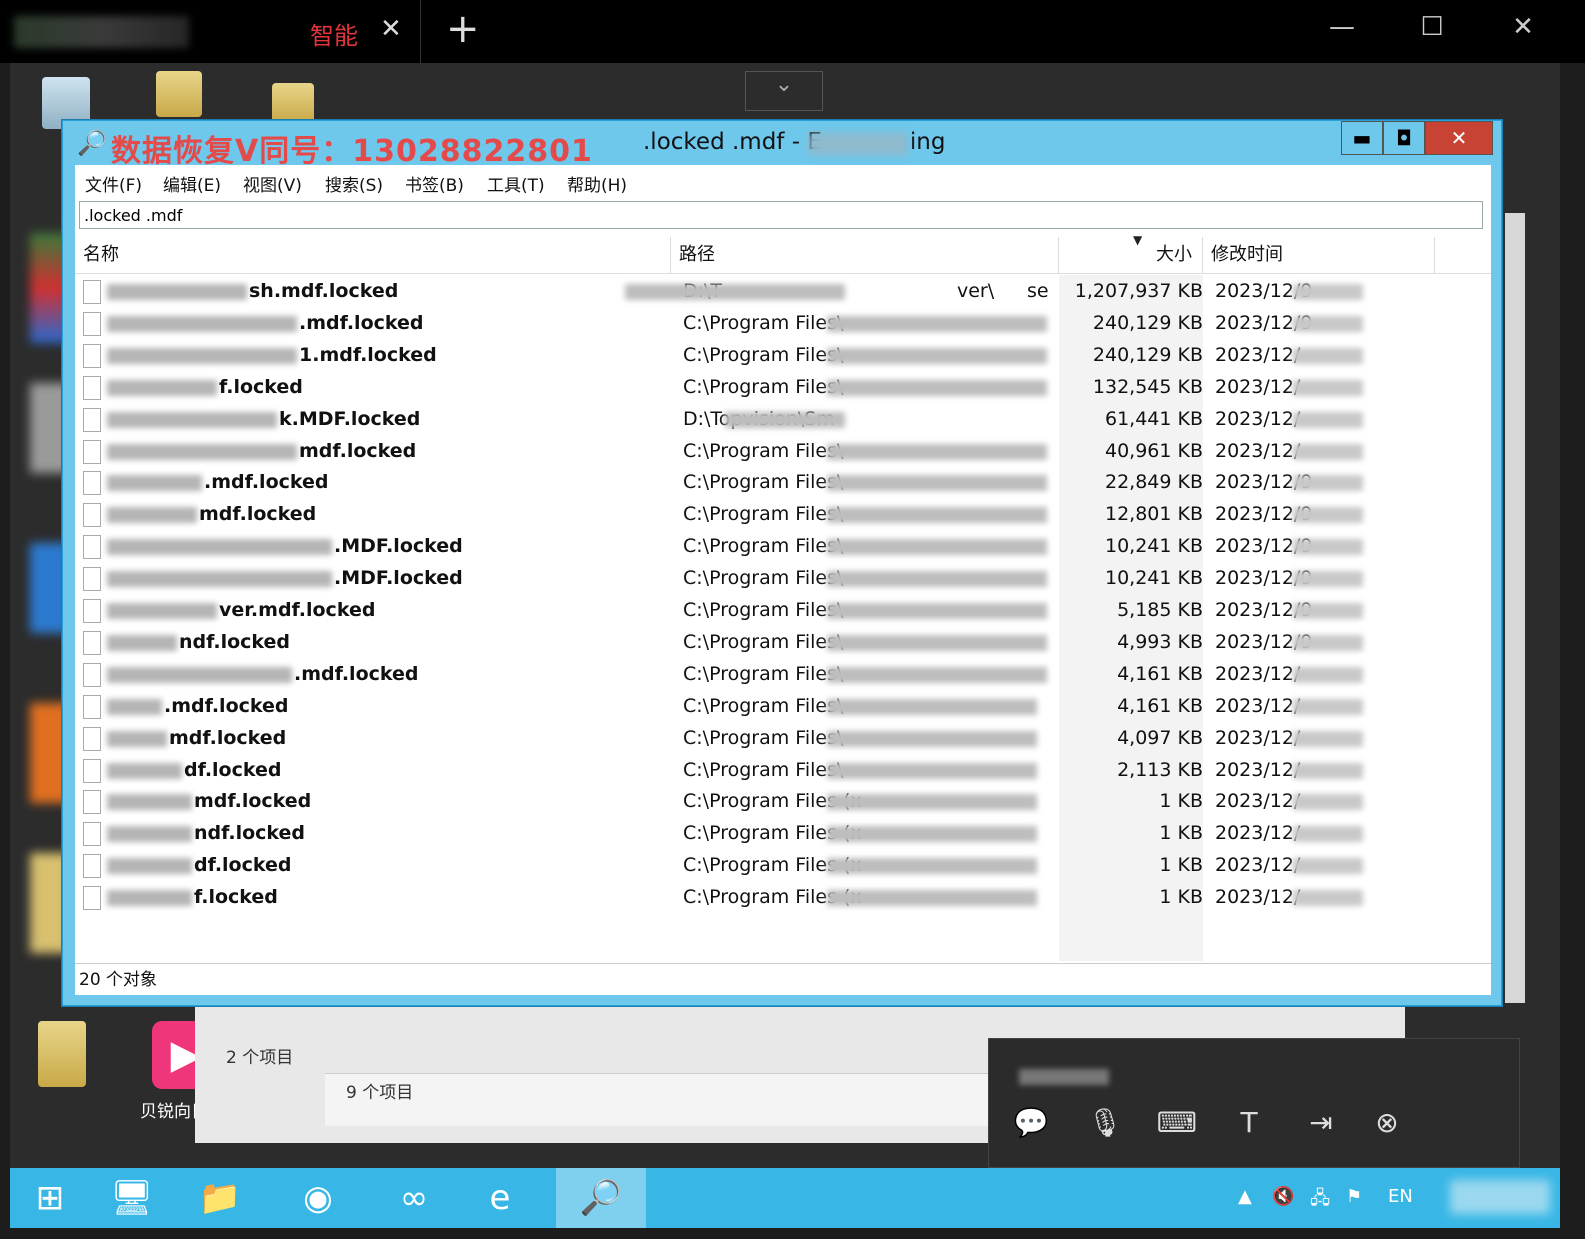 This screenshot has width=1585, height=1239. I want to click on menu-view: 视图(V), so click(272, 183).